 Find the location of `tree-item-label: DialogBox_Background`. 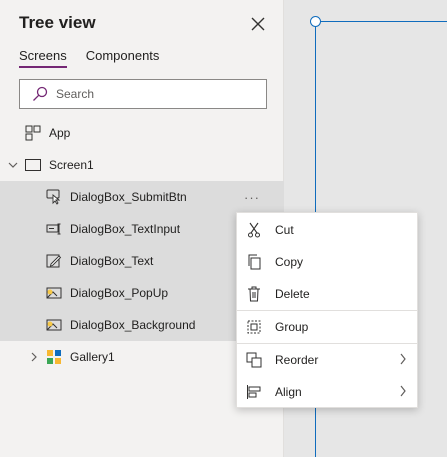

tree-item-label: DialogBox_Background is located at coordinates (133, 325).